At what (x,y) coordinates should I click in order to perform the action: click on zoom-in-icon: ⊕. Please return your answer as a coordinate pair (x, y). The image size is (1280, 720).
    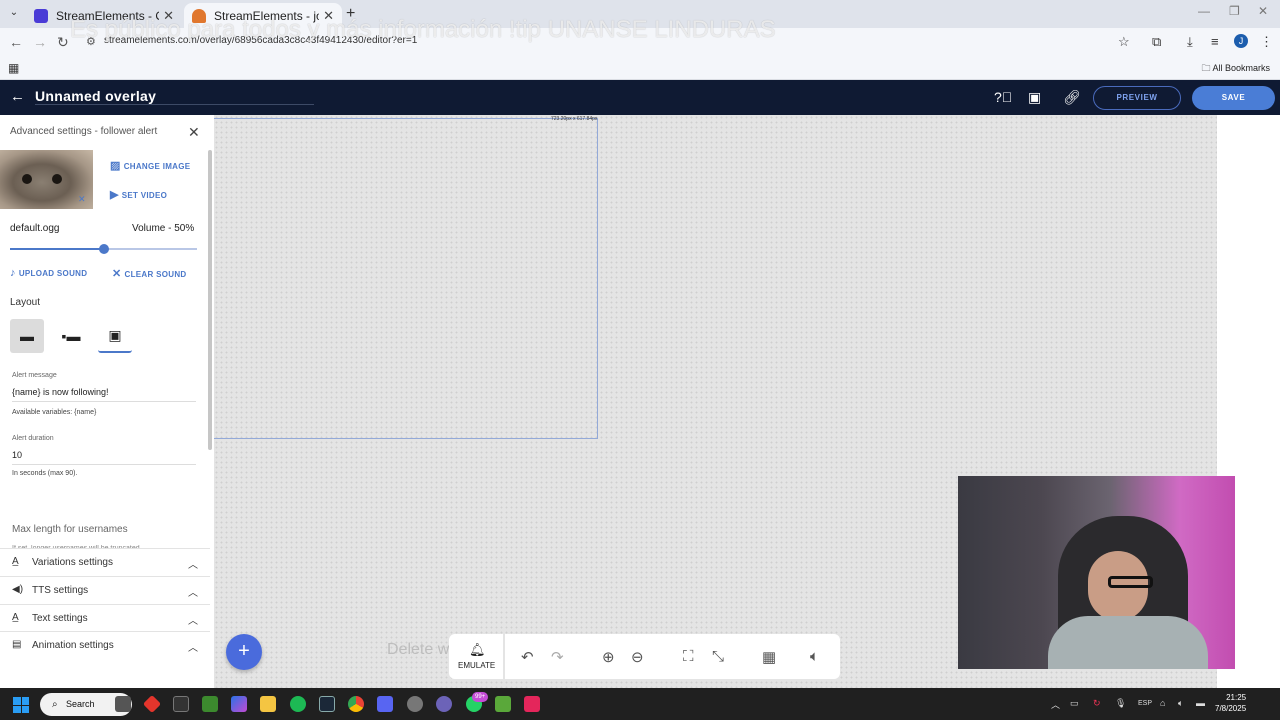
    Looking at the image, I should click on (608, 657).